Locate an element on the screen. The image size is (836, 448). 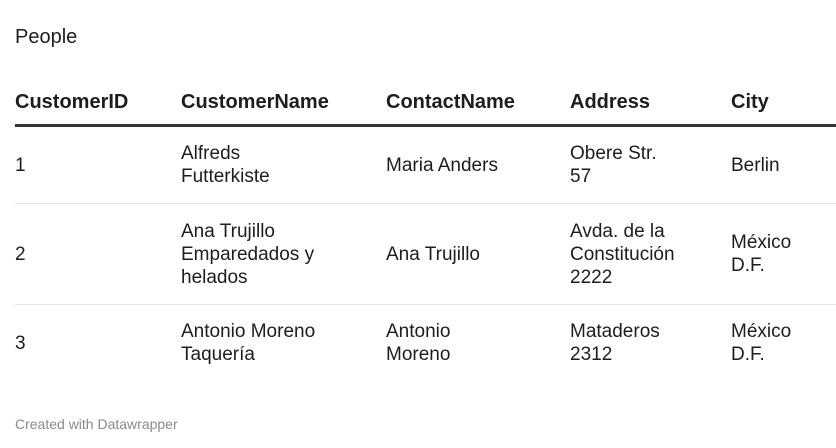
column-header-contactname: ContactName is located at coordinates (478, 104).